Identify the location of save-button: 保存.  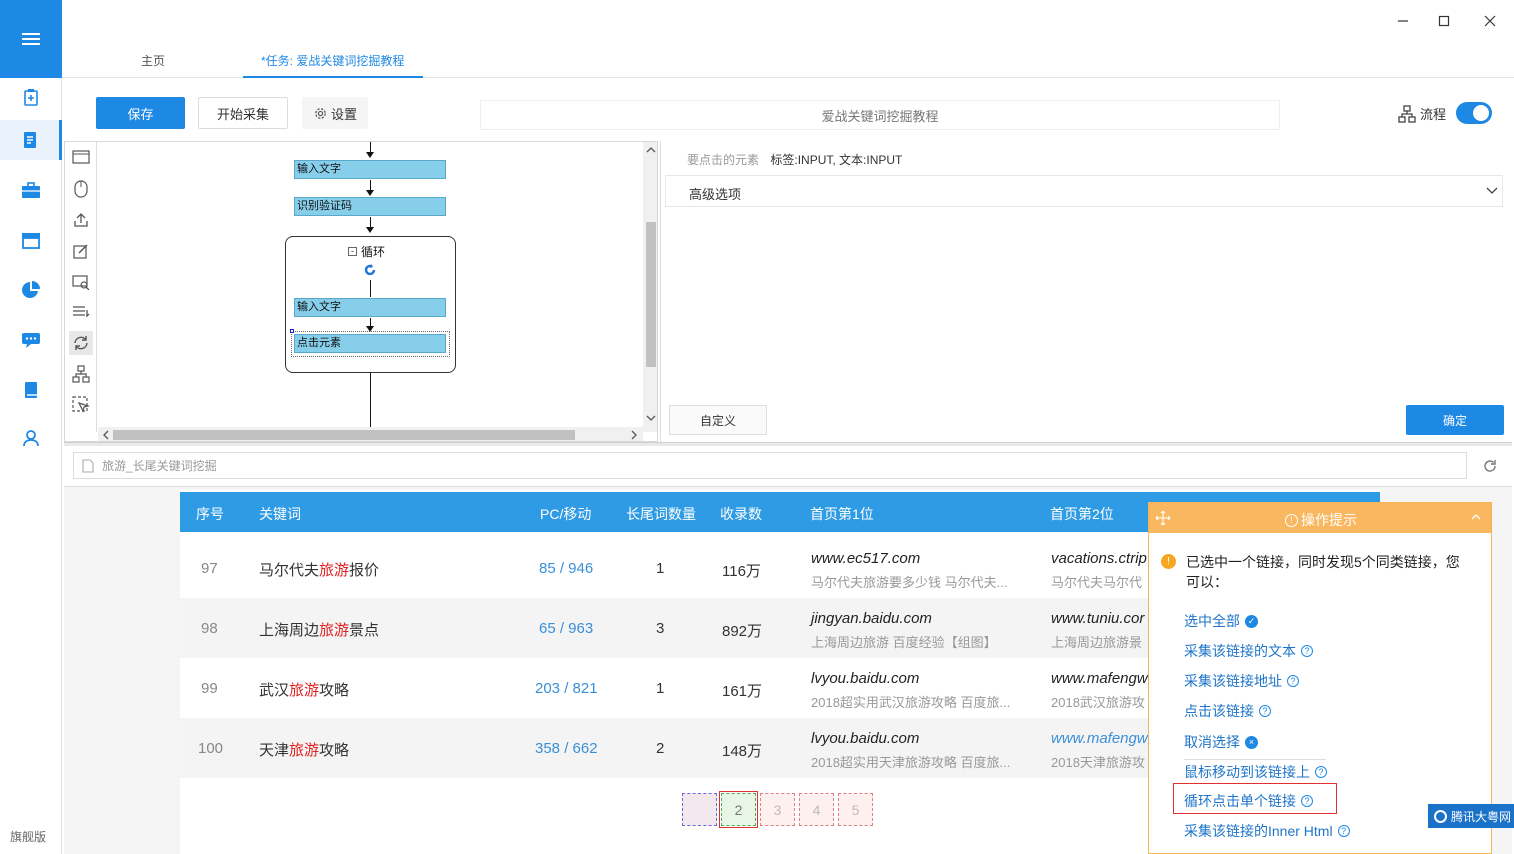
(140, 113).